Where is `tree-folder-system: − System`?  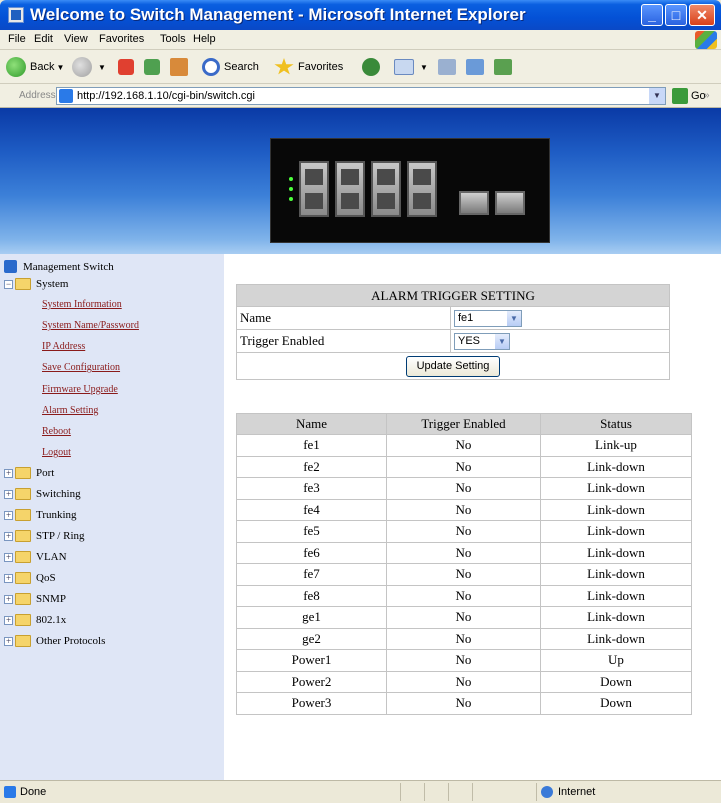
tree-folder-system: − System is located at coordinates (36, 284).